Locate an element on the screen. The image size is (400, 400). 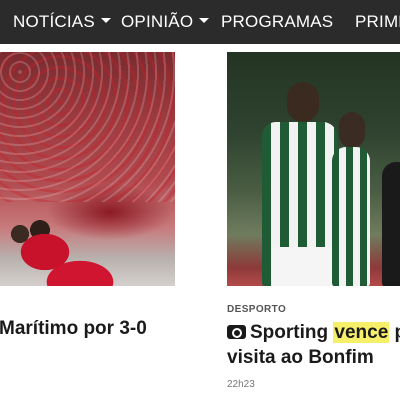
nav-item-opiniao: OPINIÃO is located at coordinates (165, 22).